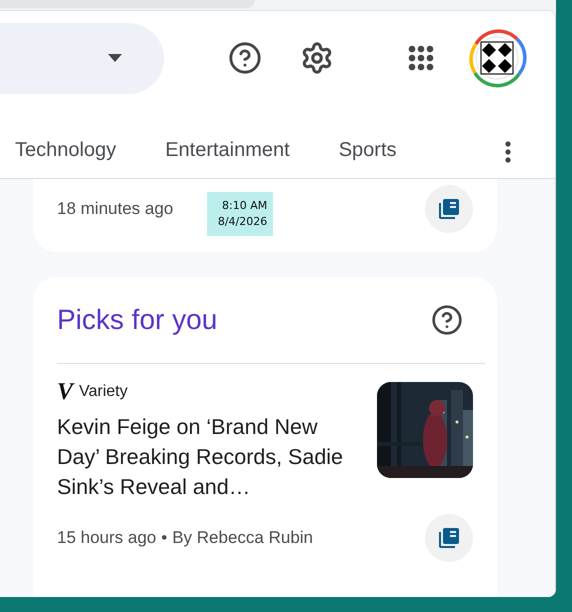 This screenshot has width=572, height=612. I want to click on apps-button, so click(421, 58).